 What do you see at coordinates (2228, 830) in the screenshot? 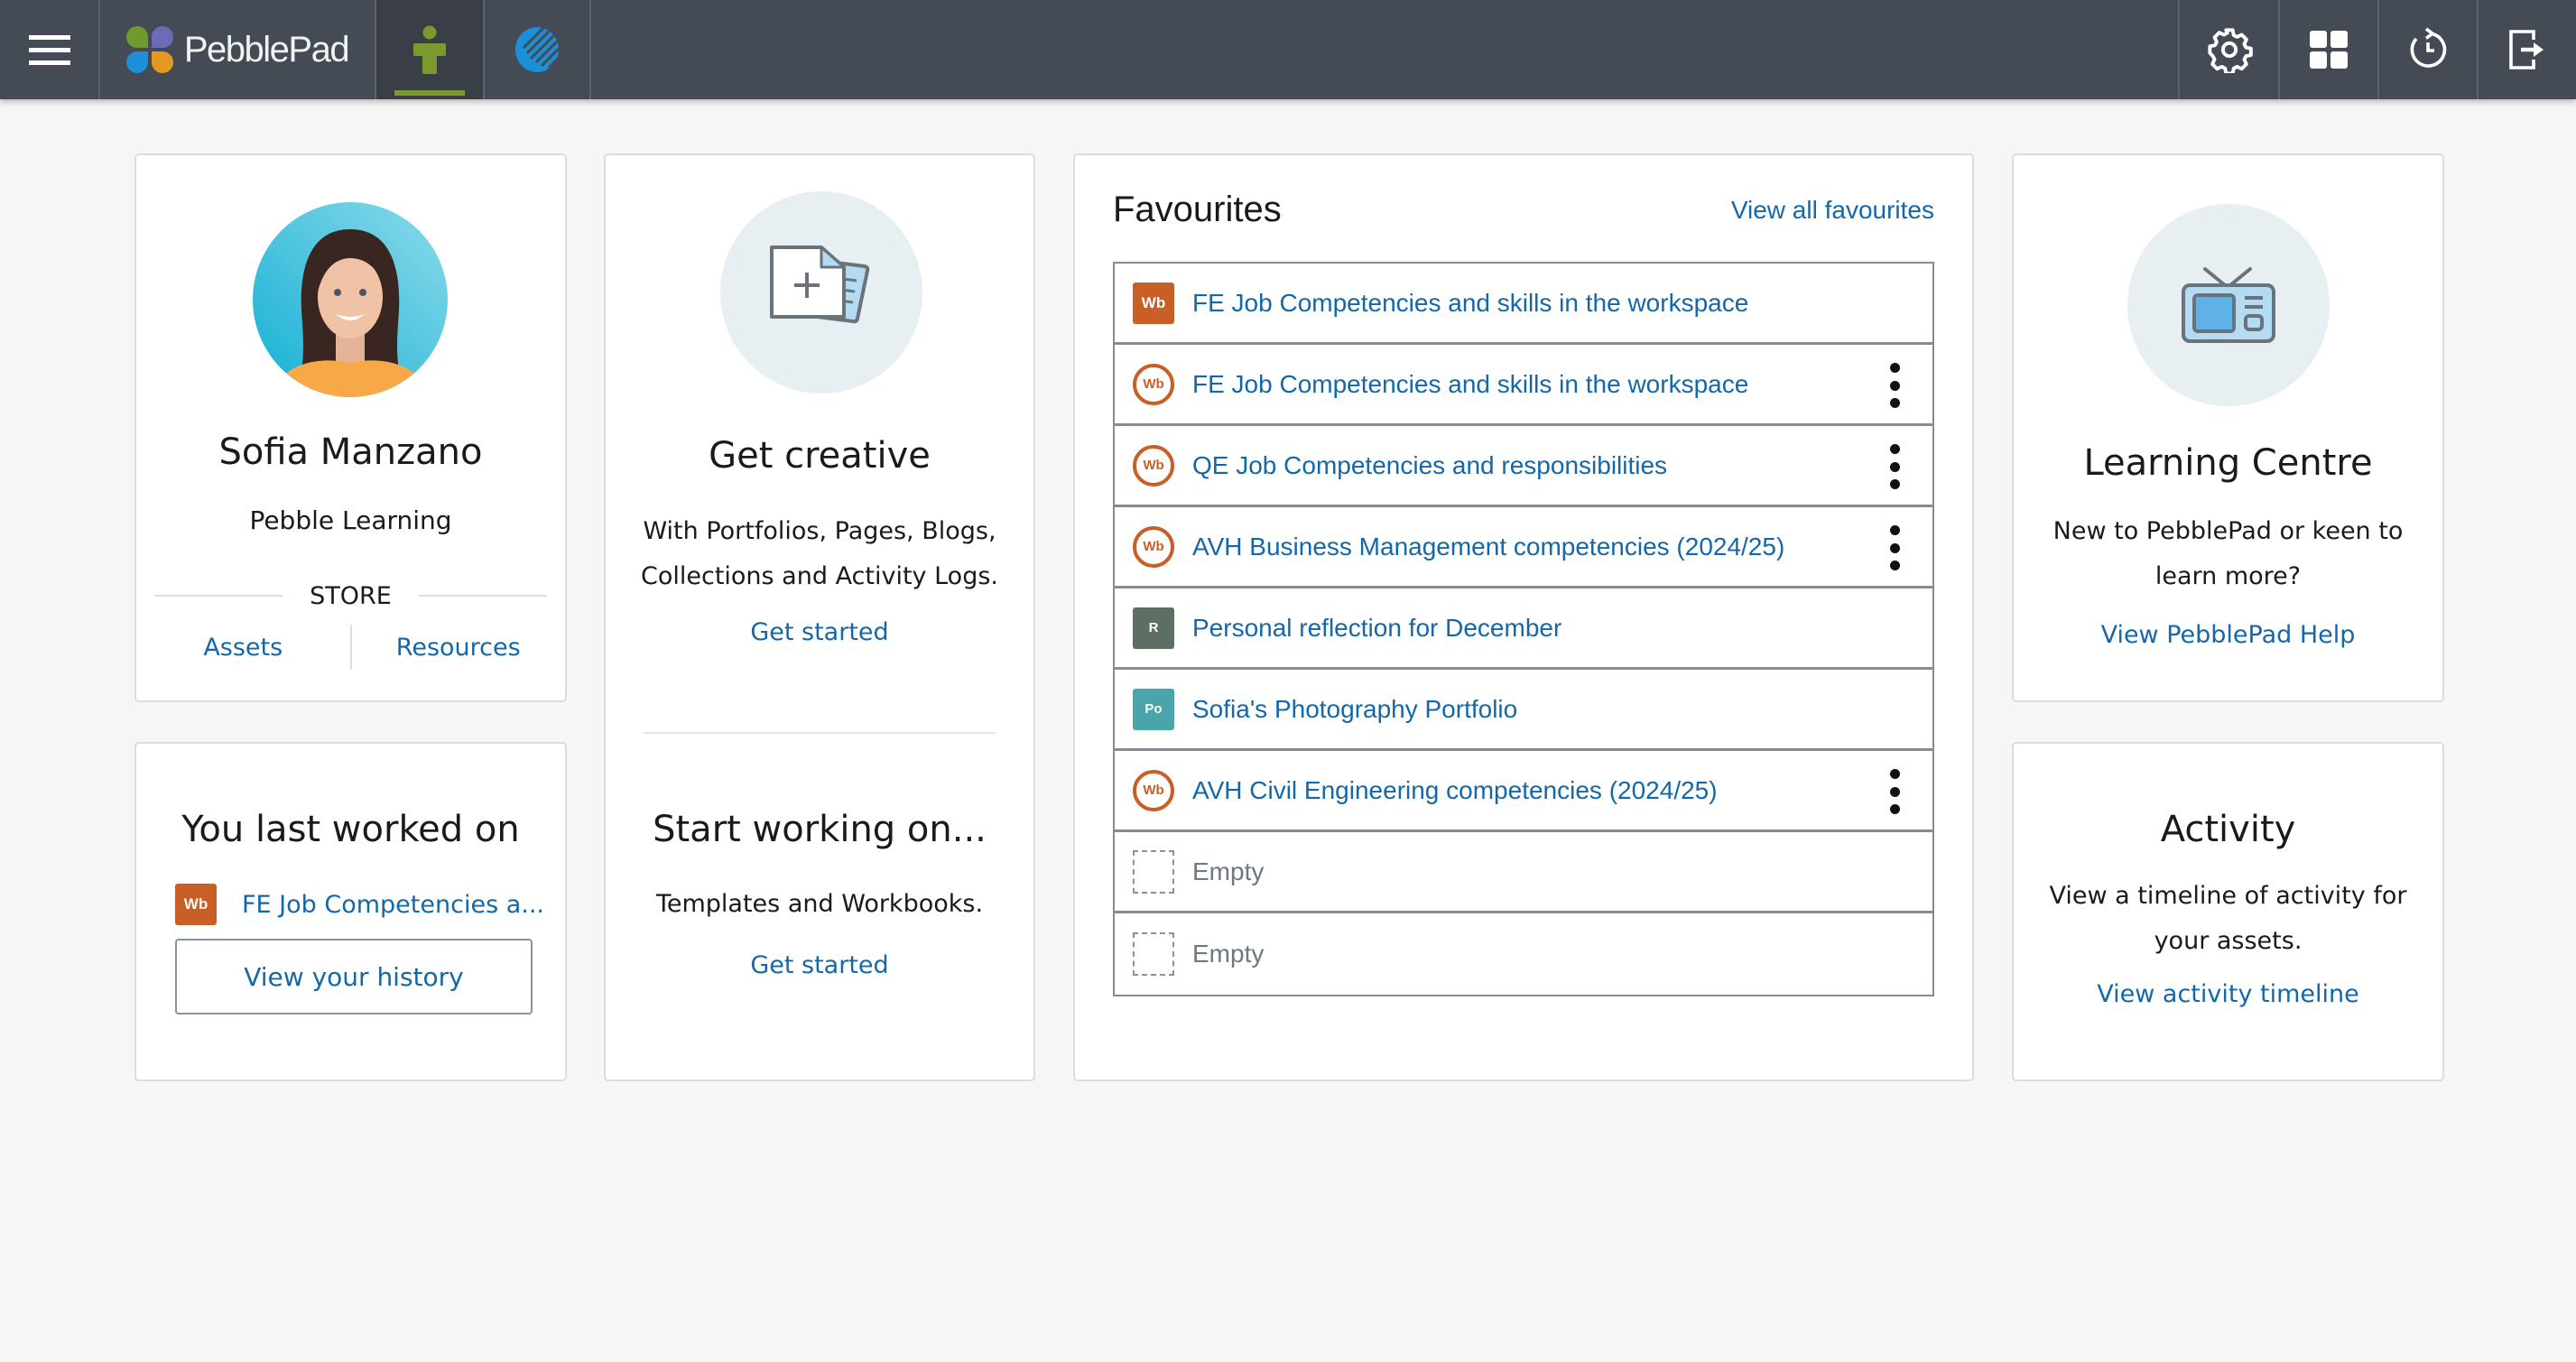
I see `activity-title: Activity` at bounding box center [2228, 830].